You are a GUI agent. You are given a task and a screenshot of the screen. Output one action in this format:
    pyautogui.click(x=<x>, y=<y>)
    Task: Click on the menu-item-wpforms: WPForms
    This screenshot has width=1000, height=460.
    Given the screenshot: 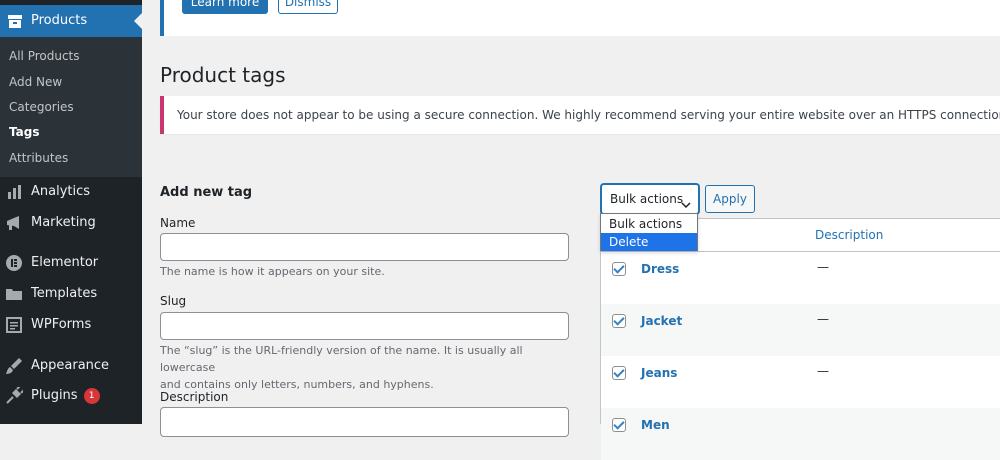 What is the action you would take?
    pyautogui.click(x=71, y=325)
    